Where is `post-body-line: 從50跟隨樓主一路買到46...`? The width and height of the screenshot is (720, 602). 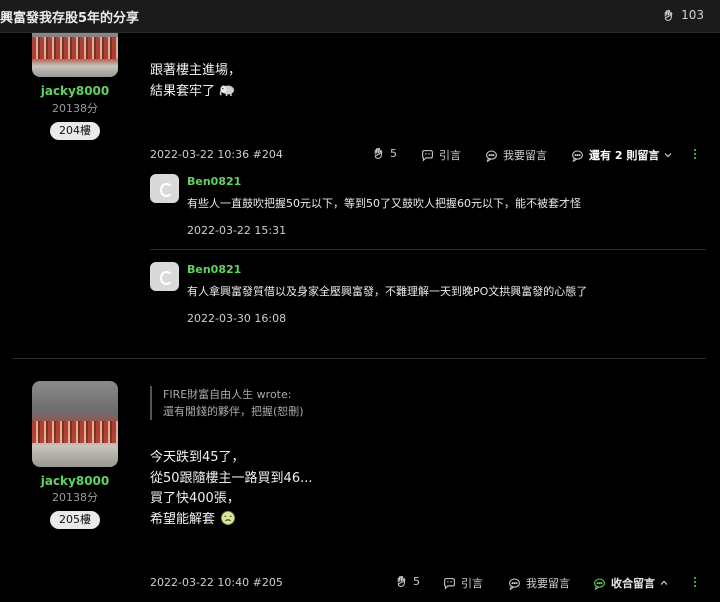
post-body-line: 從50跟隨樓主一路買到46... is located at coordinates (231, 478).